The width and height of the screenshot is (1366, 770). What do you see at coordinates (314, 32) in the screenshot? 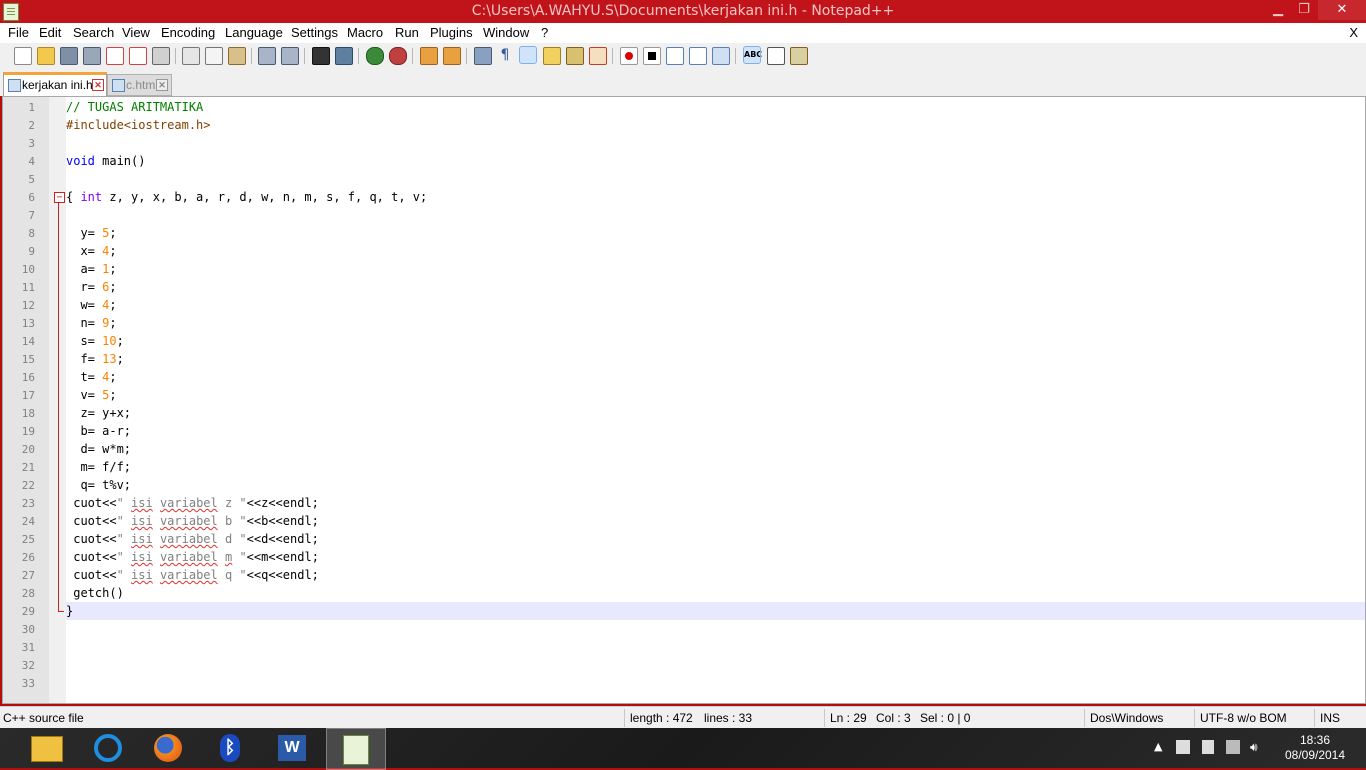
I see `menu-settings: Settings` at bounding box center [314, 32].